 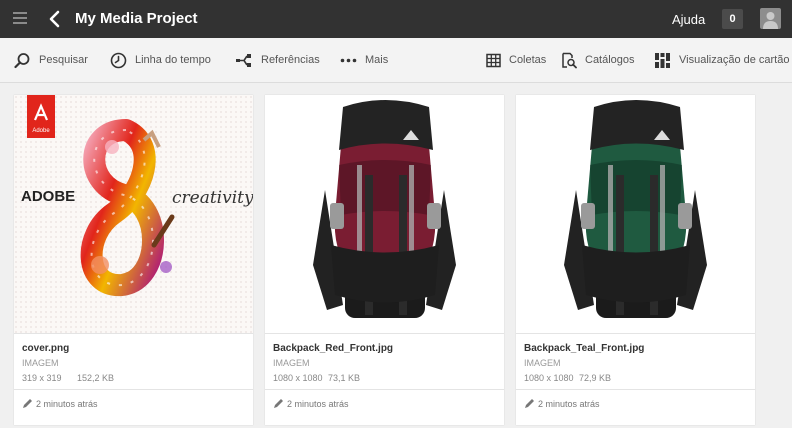 What do you see at coordinates (610, 60) in the screenshot?
I see `catalogs-label: Catálogos` at bounding box center [610, 60].